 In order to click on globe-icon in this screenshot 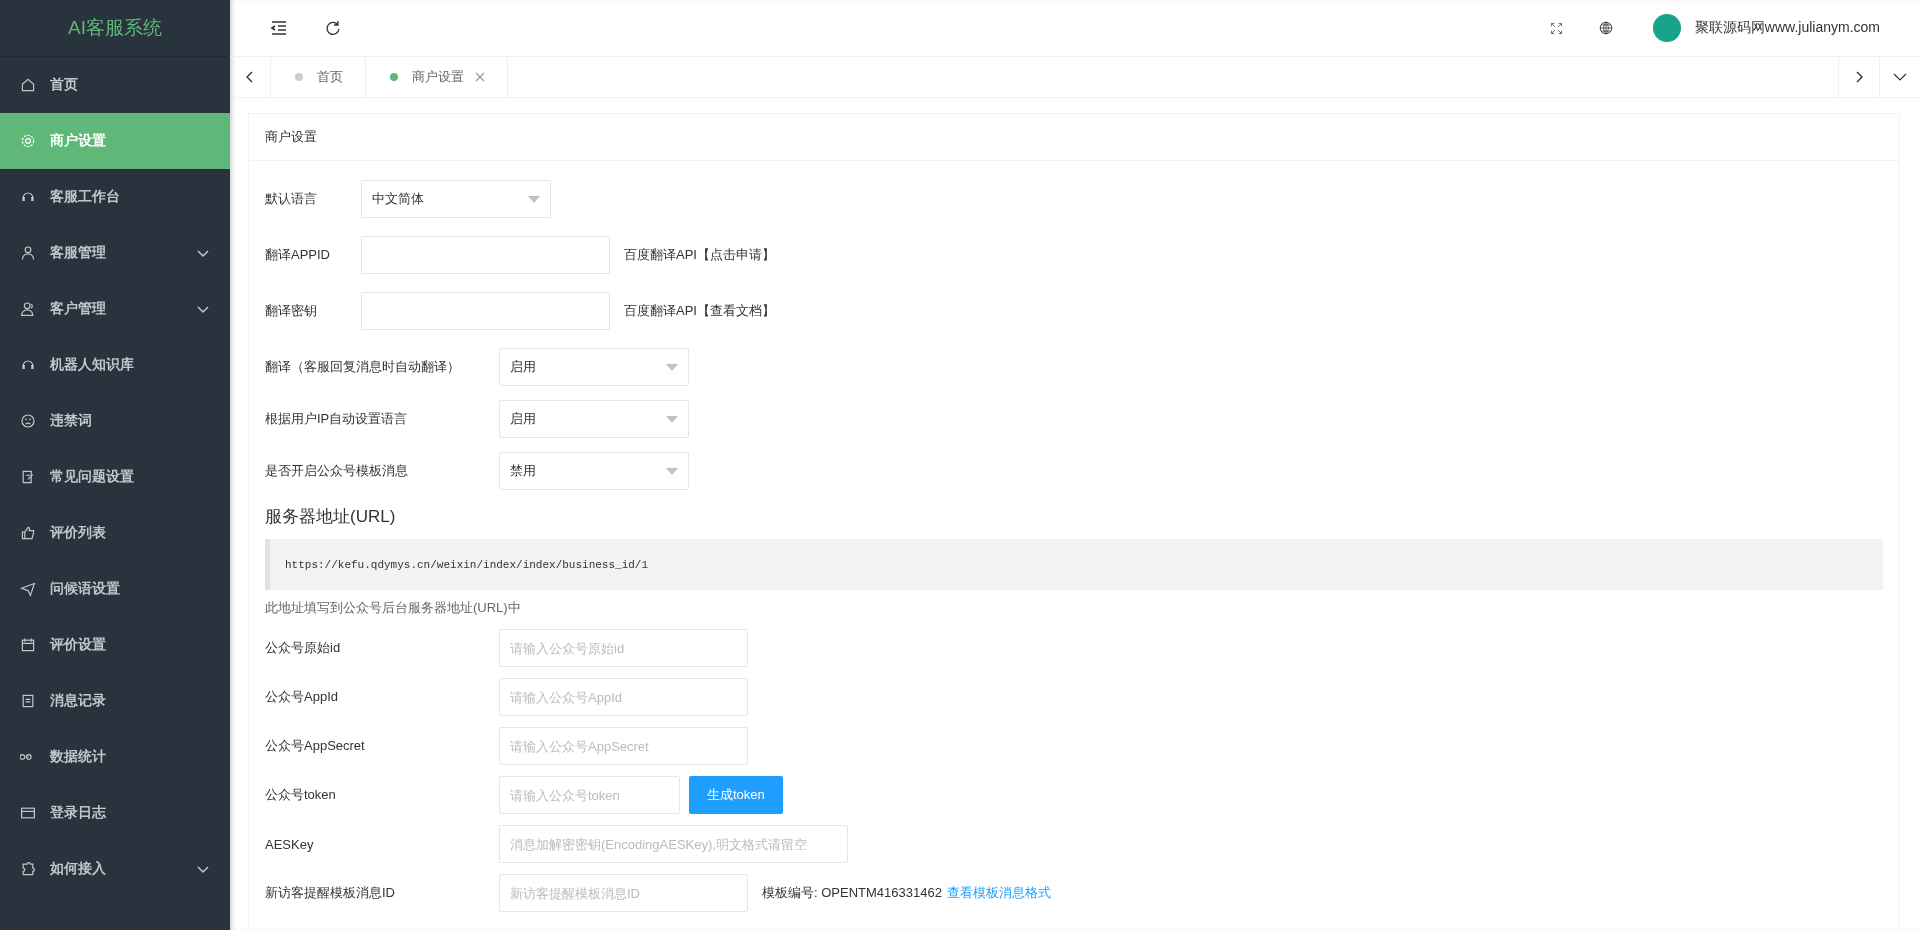, I will do `click(1605, 28)`.